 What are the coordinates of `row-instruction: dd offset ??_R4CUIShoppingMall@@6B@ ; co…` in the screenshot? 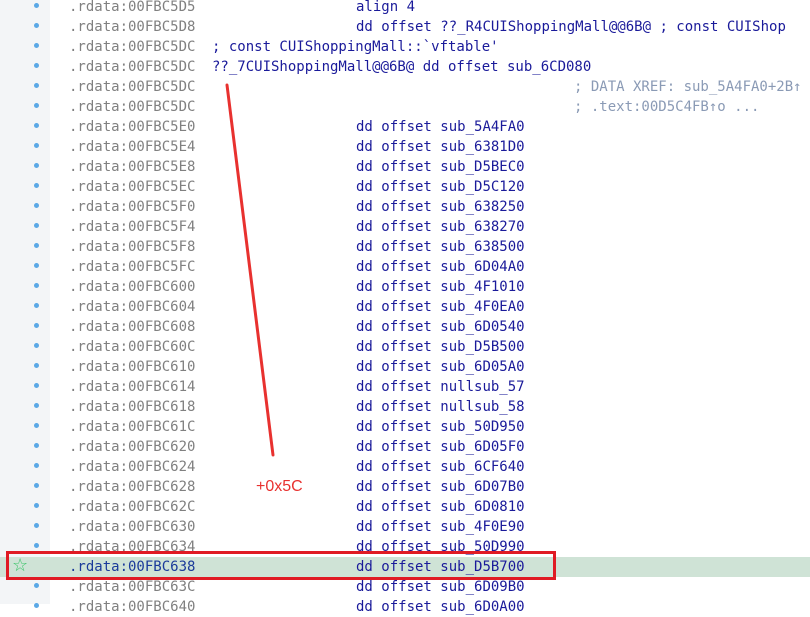 It's located at (571, 27).